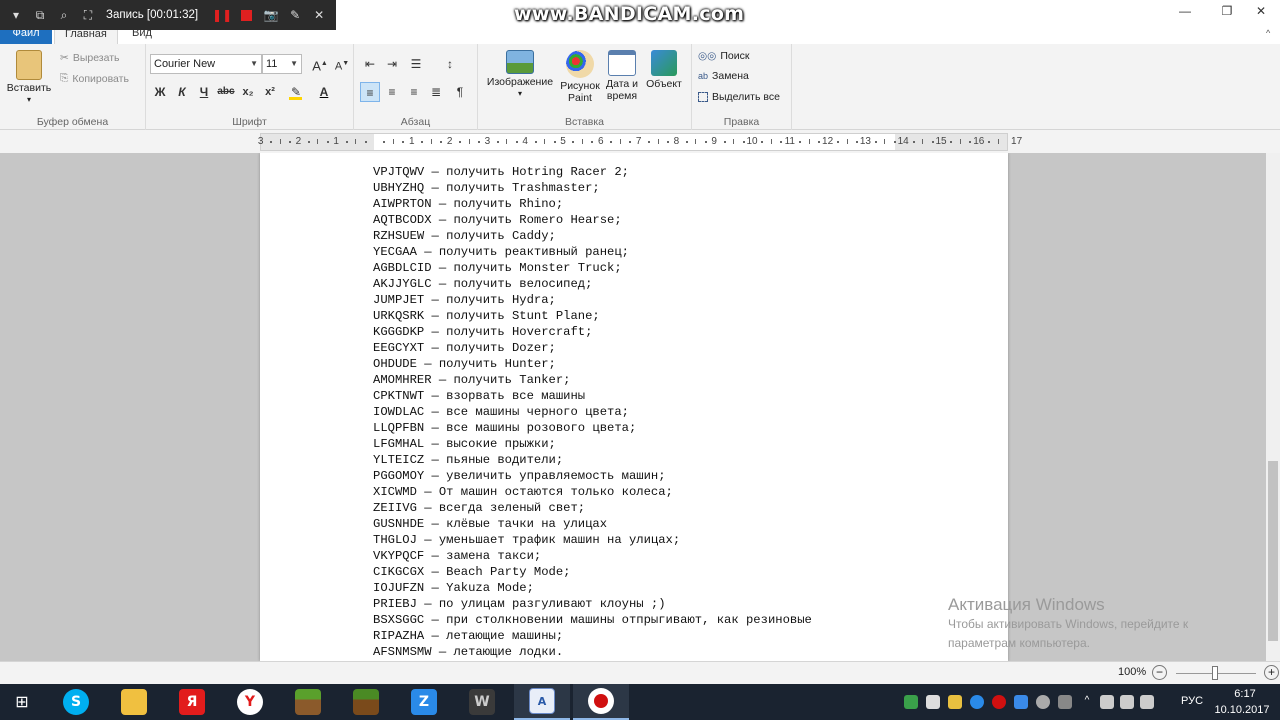 The height and width of the screenshot is (720, 1280). I want to click on document-line: LLQPFBN — все машины розового цвета;, so click(592, 428).